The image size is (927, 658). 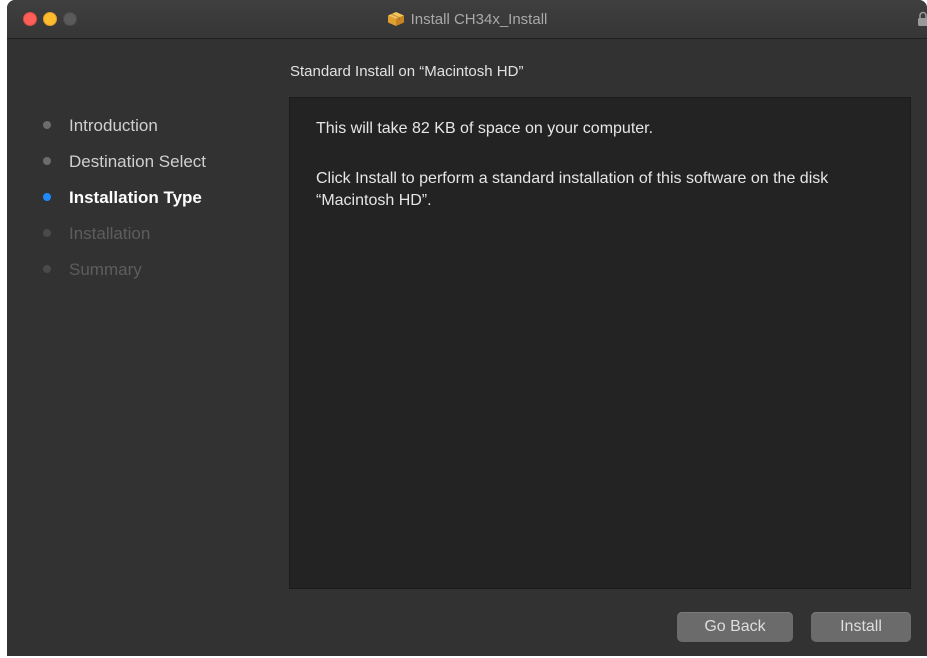 What do you see at coordinates (147, 270) in the screenshot?
I see `step-summary: Summary` at bounding box center [147, 270].